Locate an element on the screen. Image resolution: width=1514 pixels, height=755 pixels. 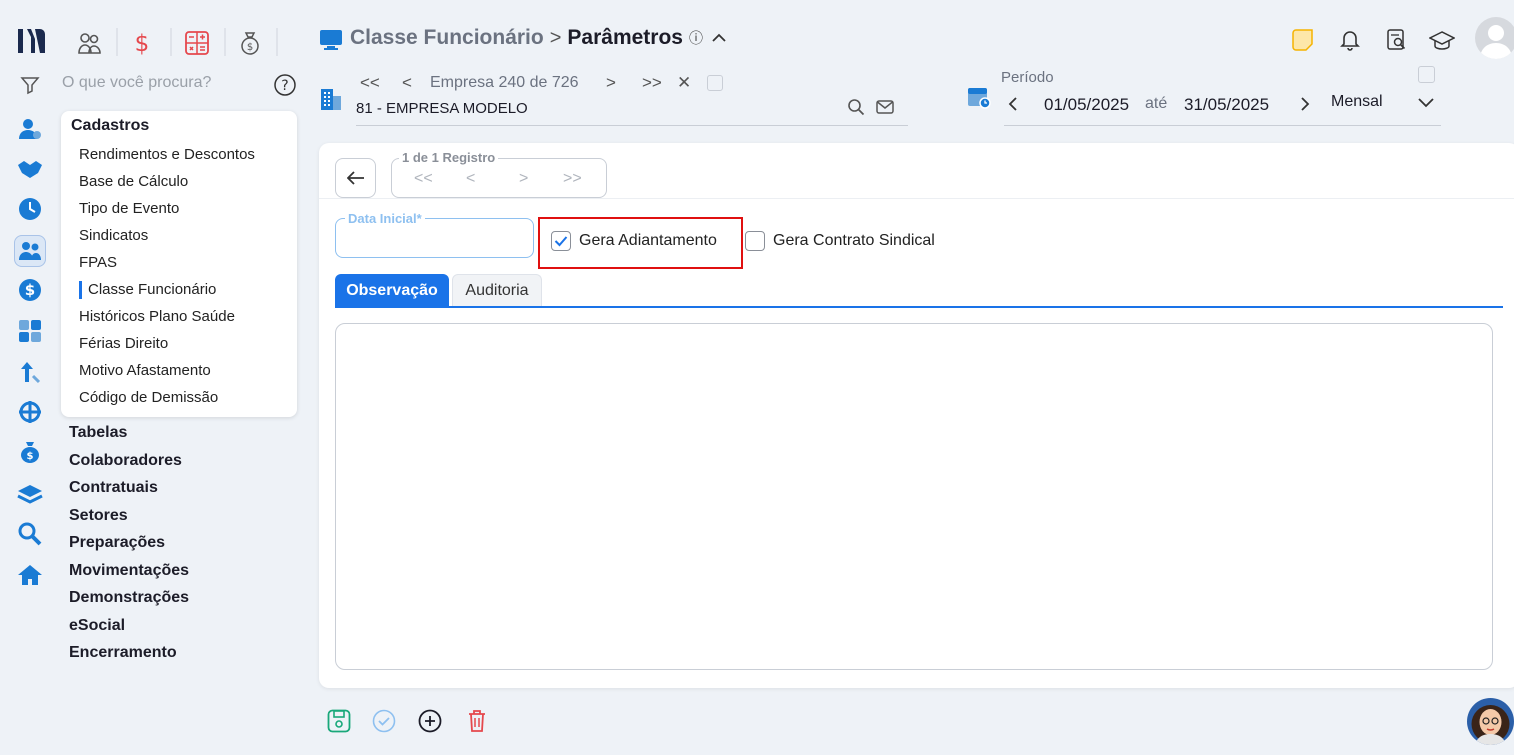
menu-section-demonstracoes: Demonstrações is located at coordinates (129, 598).